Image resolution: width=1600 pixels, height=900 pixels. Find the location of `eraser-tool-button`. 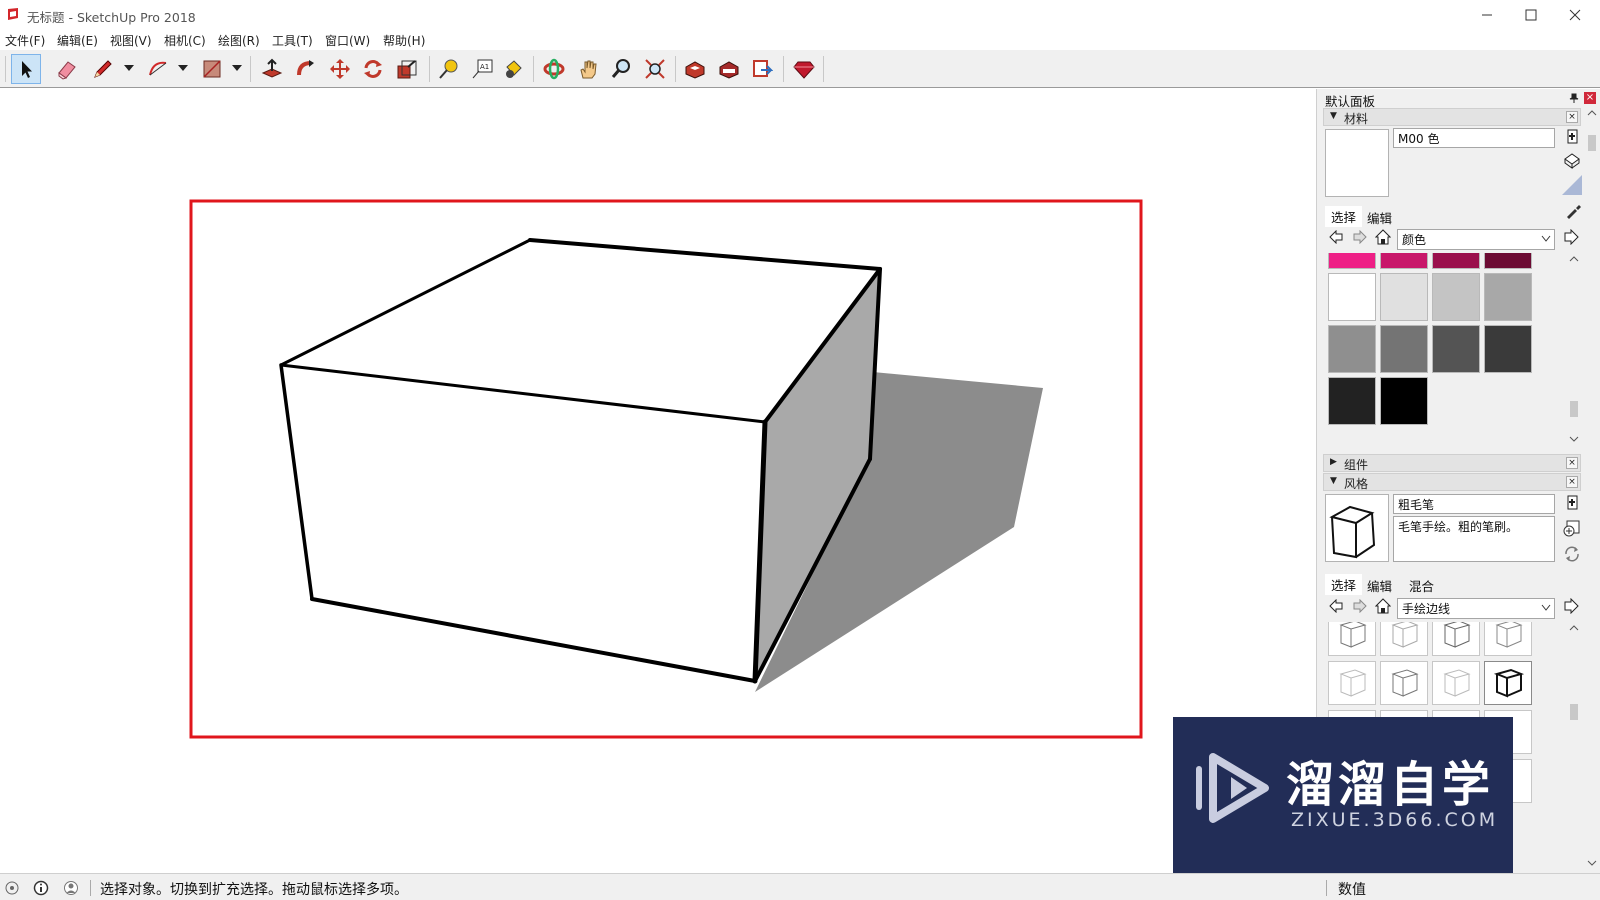

eraser-tool-button is located at coordinates (67, 69).